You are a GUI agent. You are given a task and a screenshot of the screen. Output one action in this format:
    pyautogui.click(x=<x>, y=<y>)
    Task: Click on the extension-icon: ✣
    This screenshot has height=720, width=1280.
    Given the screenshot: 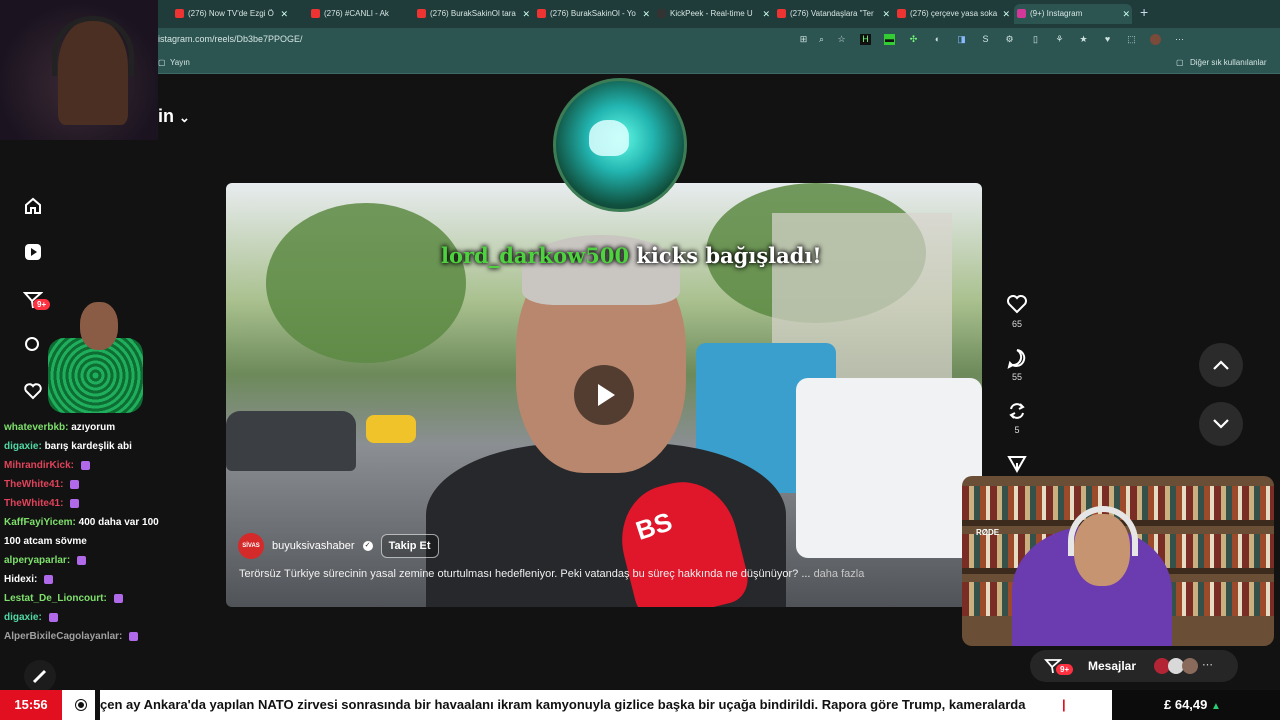 What is the action you would take?
    pyautogui.click(x=913, y=39)
    